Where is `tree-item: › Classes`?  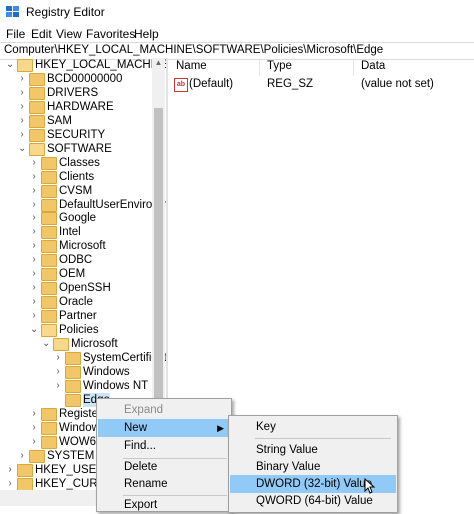
tree-item: › Classes is located at coordinates (83, 163).